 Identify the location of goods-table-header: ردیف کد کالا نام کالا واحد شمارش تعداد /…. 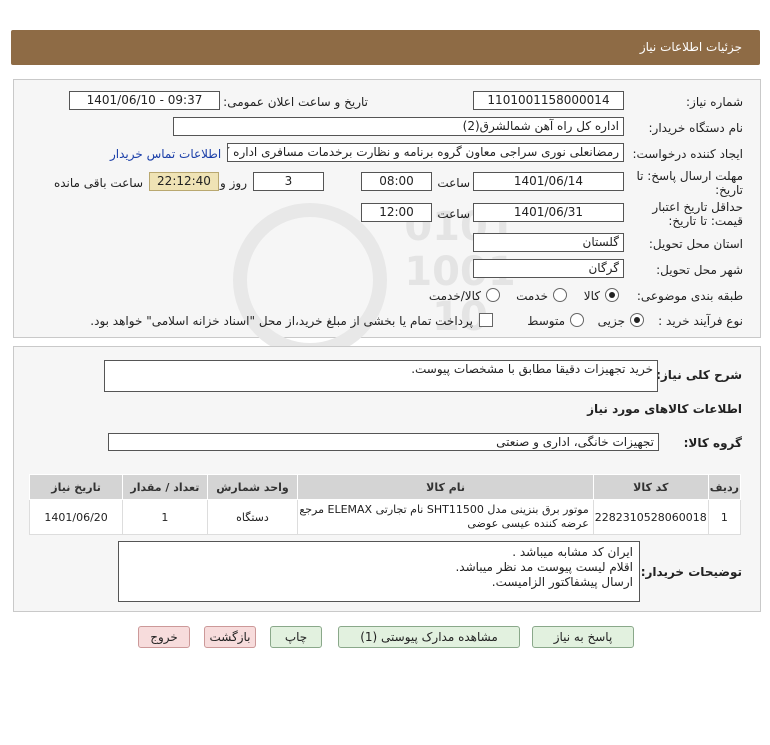
(385, 487).